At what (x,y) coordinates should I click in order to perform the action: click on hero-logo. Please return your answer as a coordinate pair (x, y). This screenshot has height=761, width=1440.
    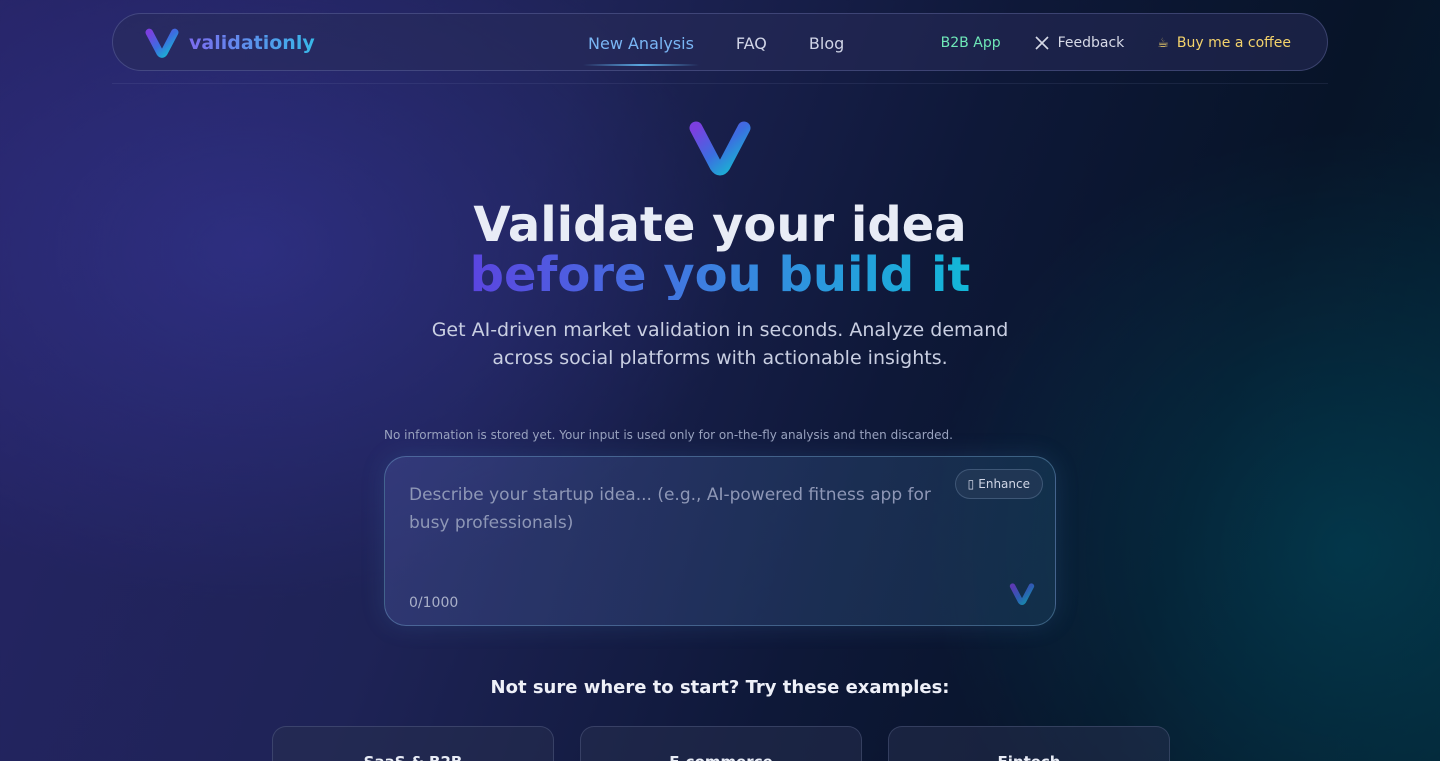
    Looking at the image, I should click on (720, 150).